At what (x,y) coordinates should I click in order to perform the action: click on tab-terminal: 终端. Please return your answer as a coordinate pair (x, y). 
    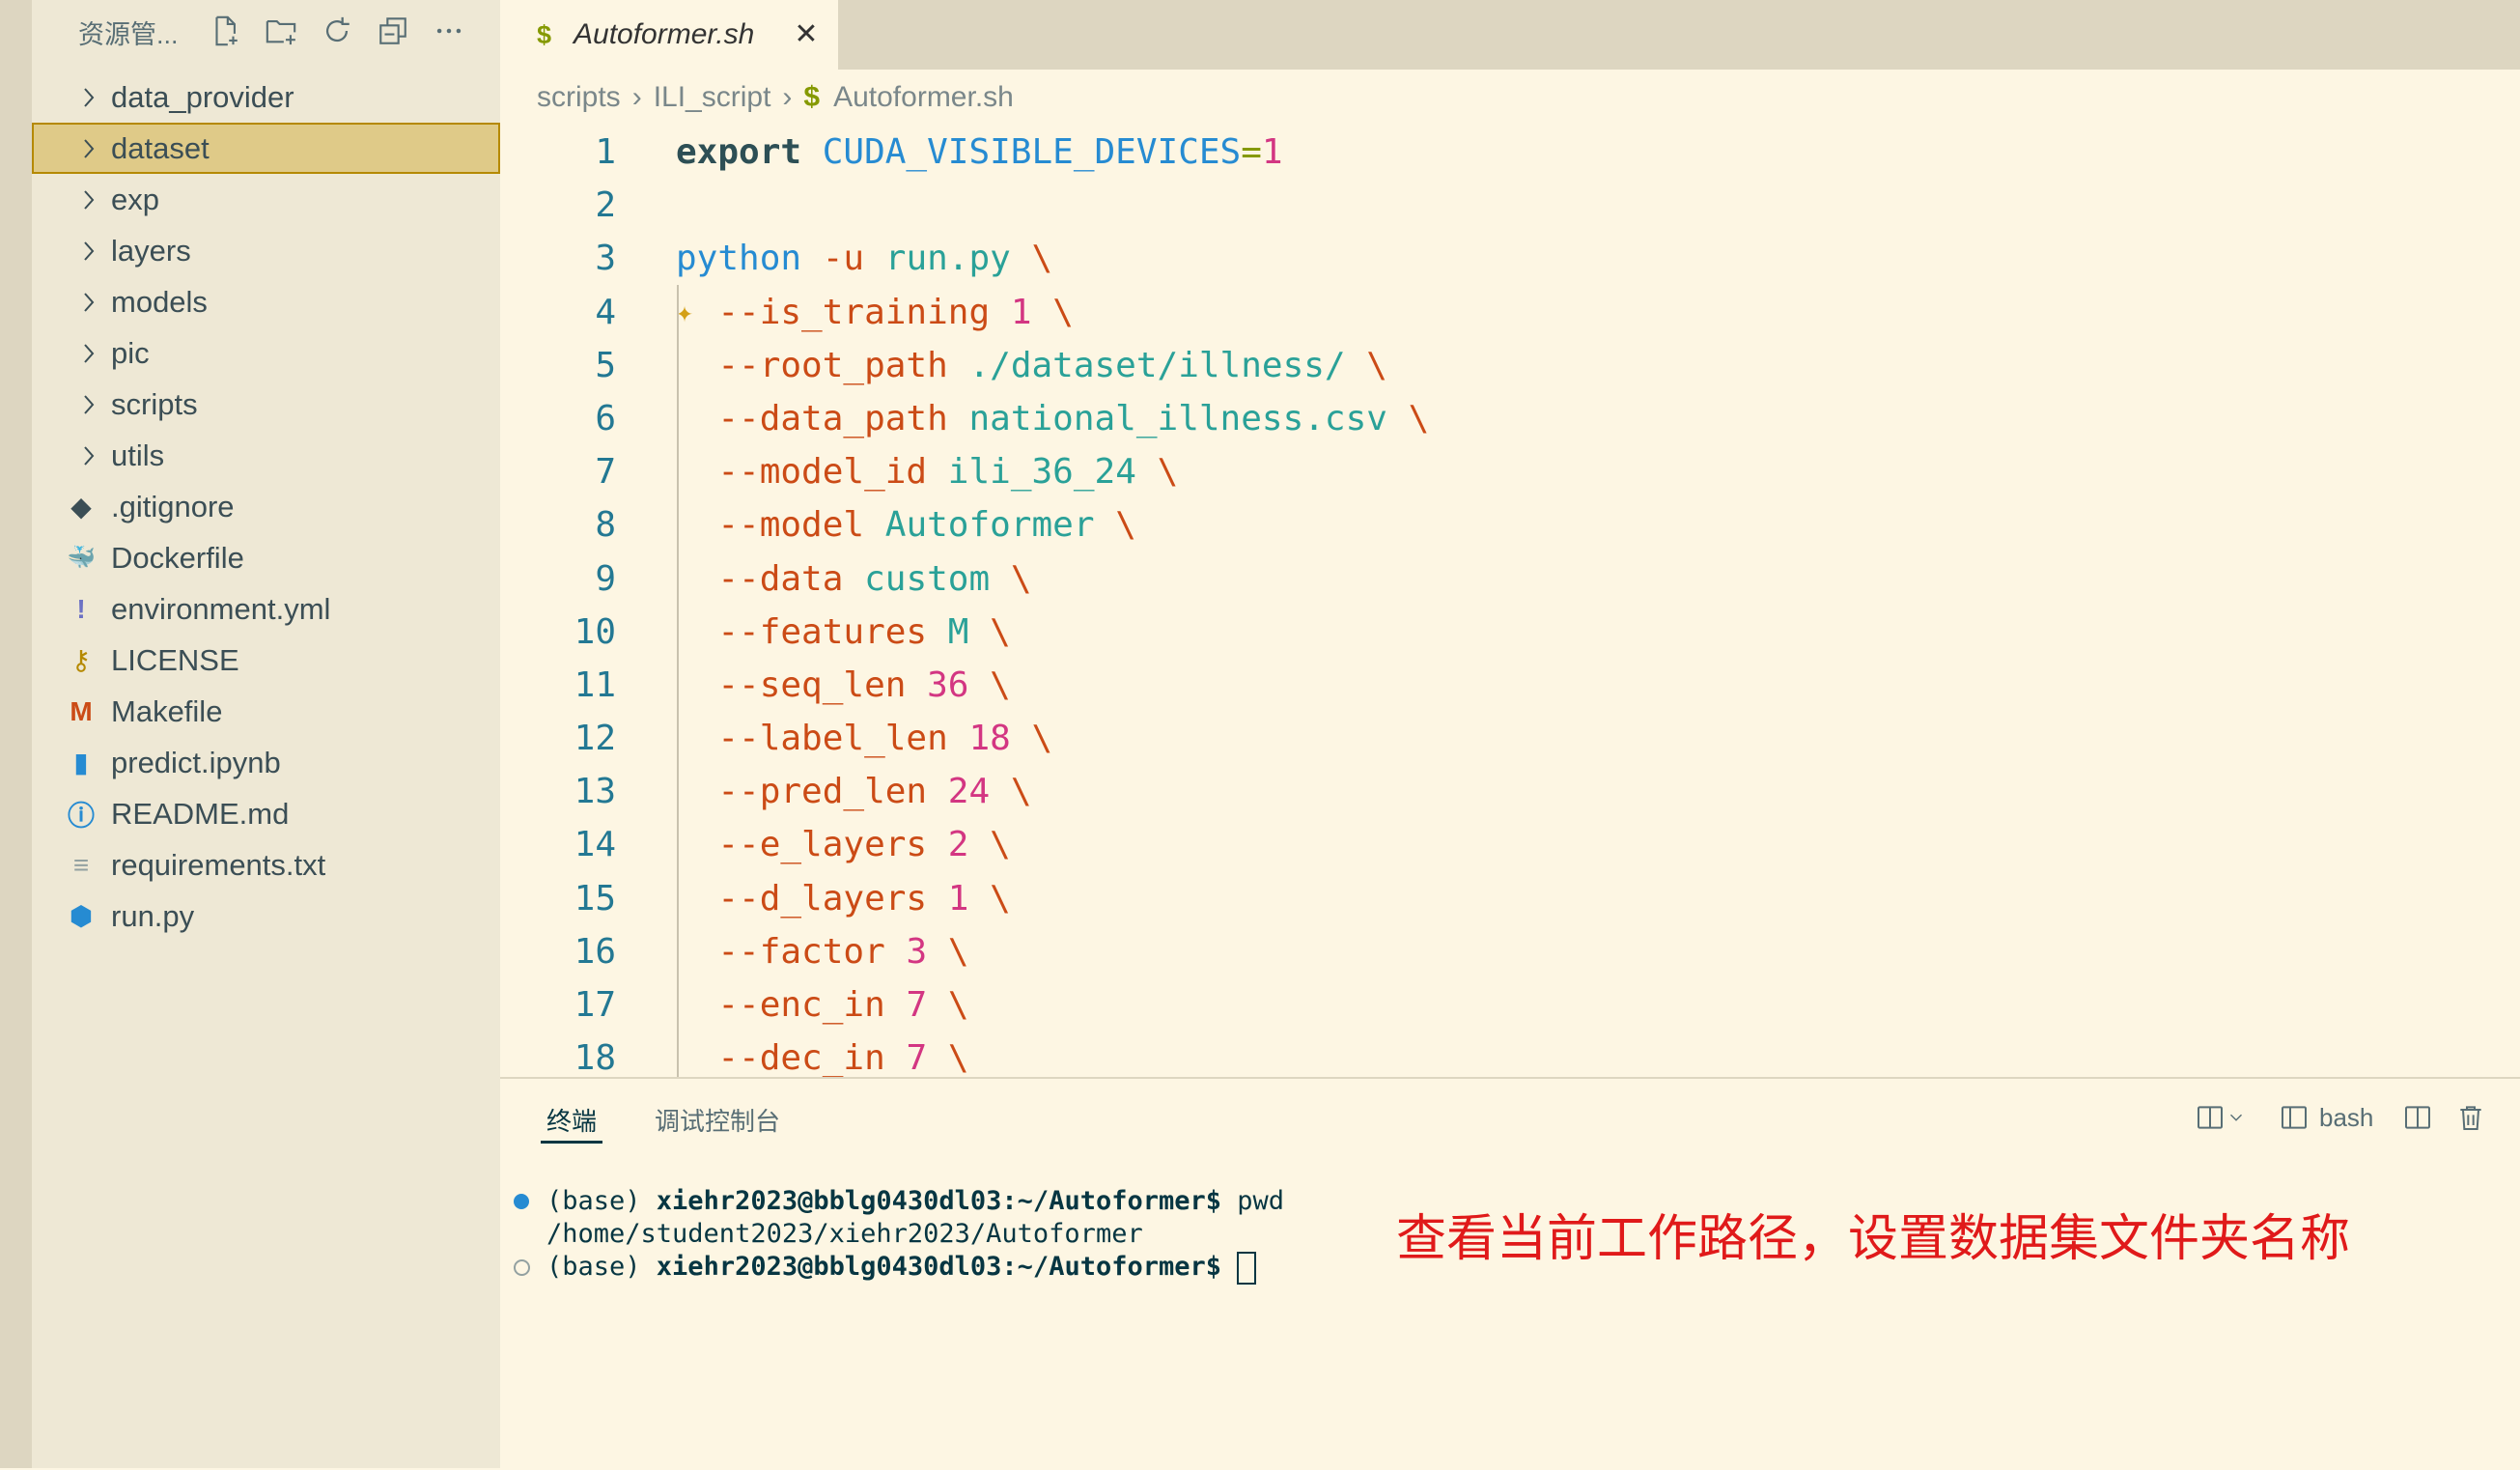
    Looking at the image, I should click on (572, 1120).